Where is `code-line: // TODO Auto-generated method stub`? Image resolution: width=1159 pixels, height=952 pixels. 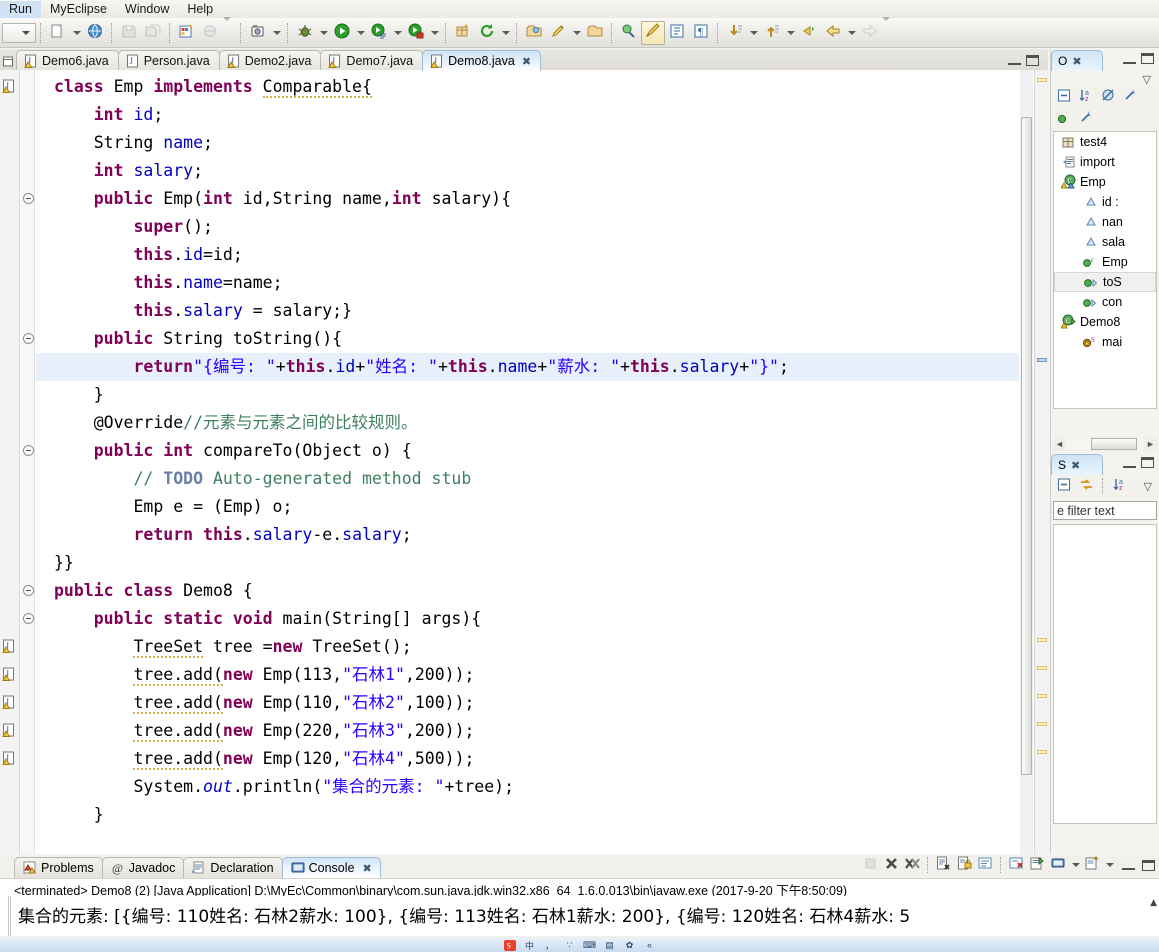
code-line: // TODO Auto-generated method stub is located at coordinates (527, 479).